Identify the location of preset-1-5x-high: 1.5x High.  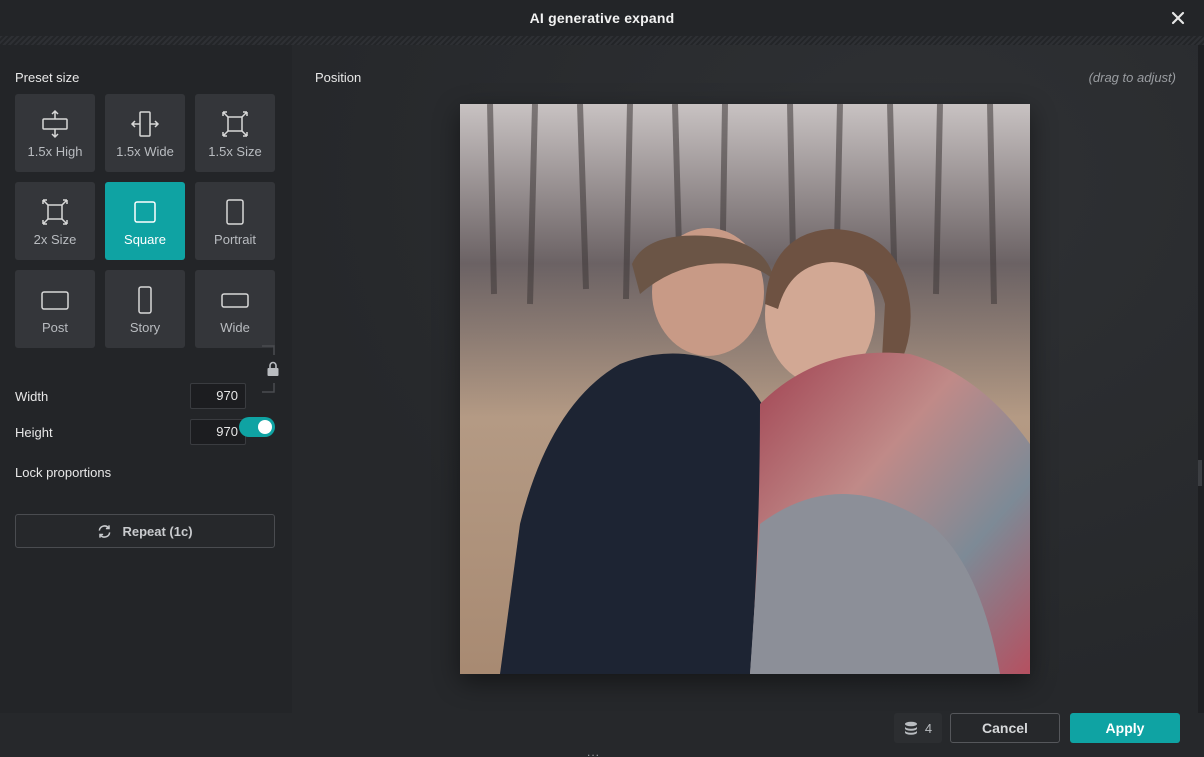
(55, 133).